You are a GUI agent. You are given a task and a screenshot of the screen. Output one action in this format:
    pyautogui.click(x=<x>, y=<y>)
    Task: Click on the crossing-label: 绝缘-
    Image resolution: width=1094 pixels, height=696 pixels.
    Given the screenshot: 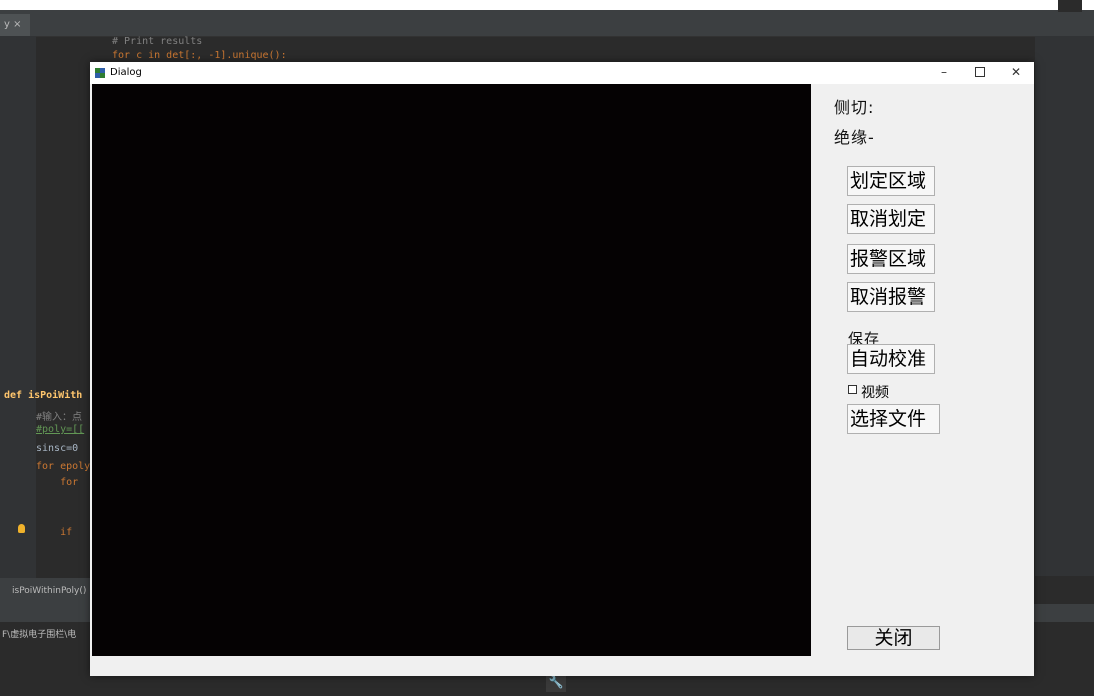 What is the action you would take?
    pyautogui.click(x=854, y=137)
    